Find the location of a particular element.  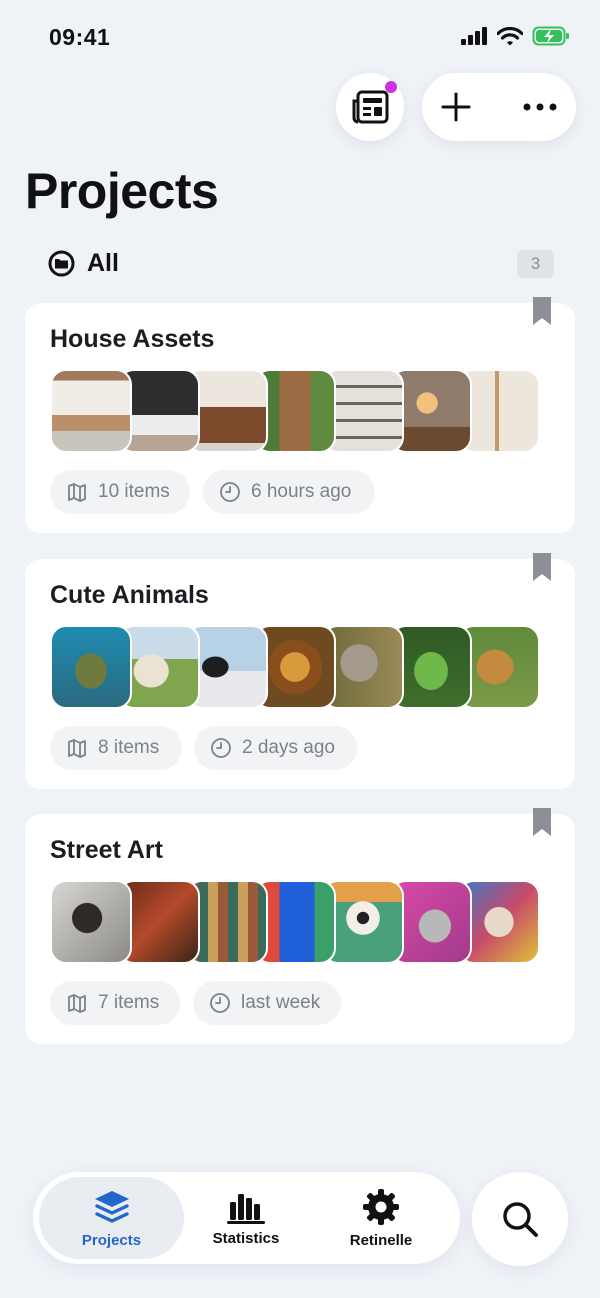

tab-projects: Projects is located at coordinates (111, 1218).